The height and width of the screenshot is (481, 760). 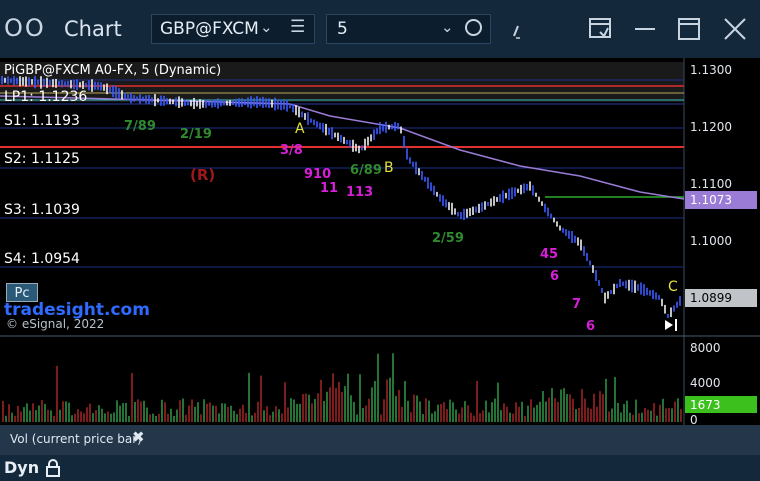 I want to click on chart-legend: PiGBP@FXCM A0-FX, 5 (Dynamic), so click(x=113, y=70).